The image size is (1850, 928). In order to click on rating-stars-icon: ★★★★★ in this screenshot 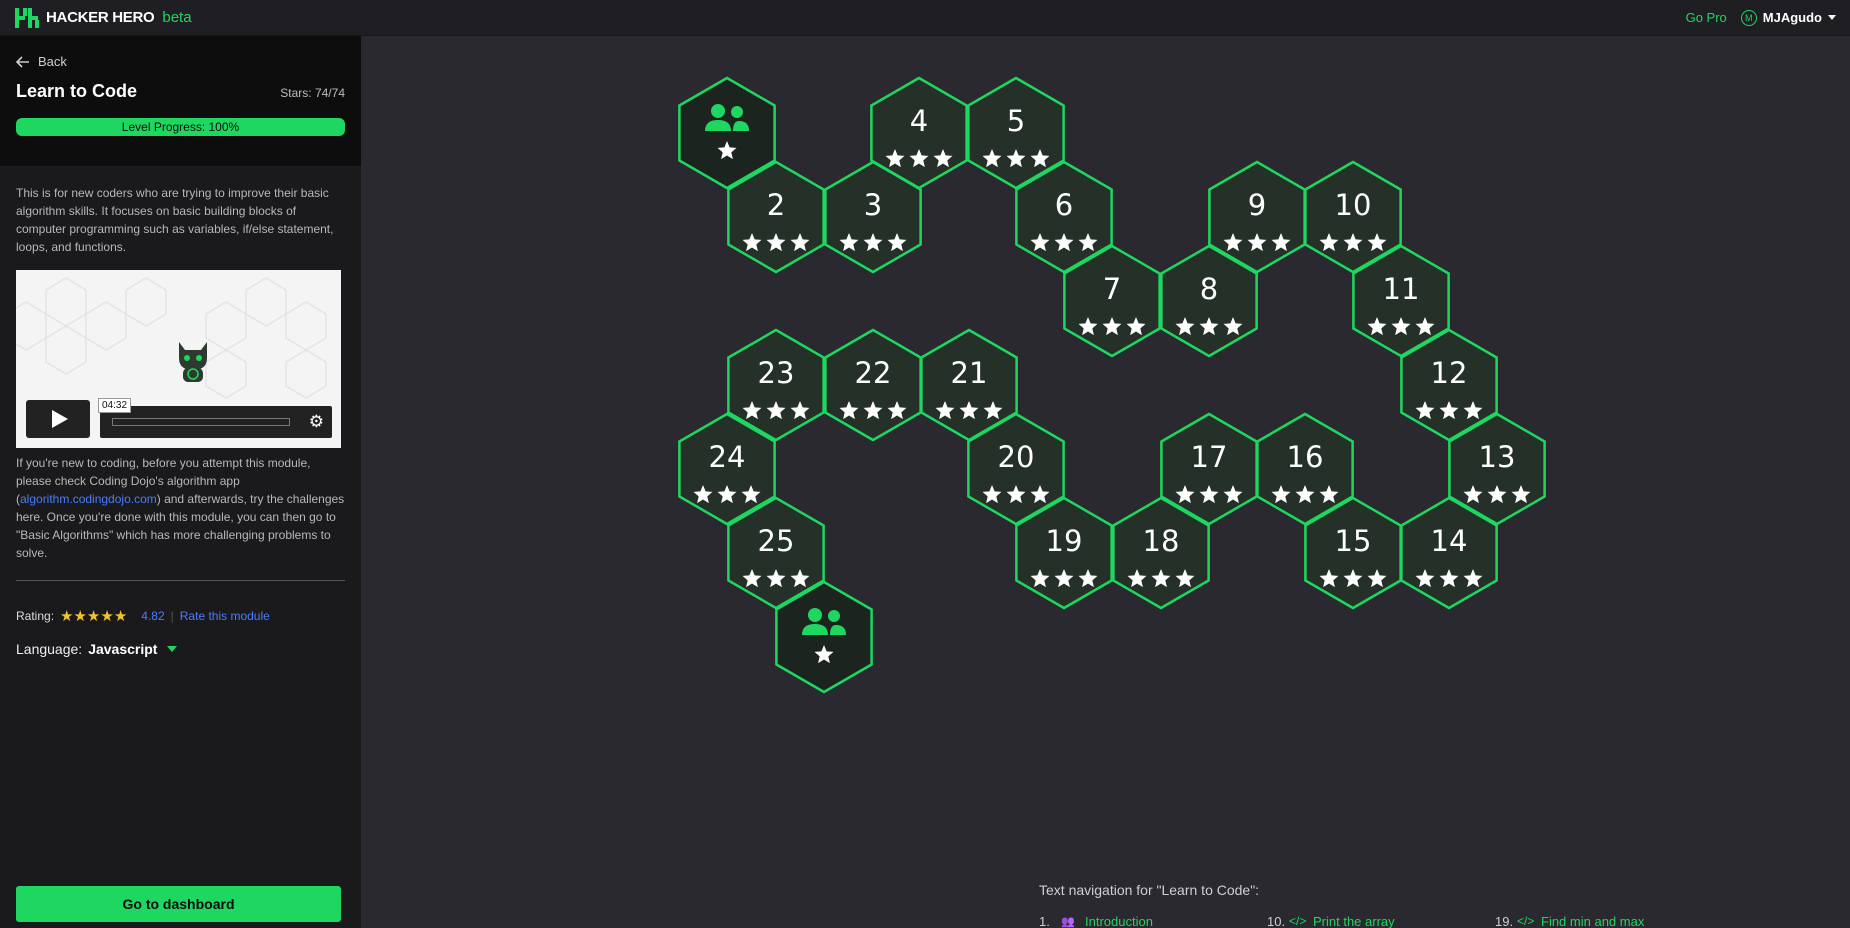, I will do `click(94, 616)`.